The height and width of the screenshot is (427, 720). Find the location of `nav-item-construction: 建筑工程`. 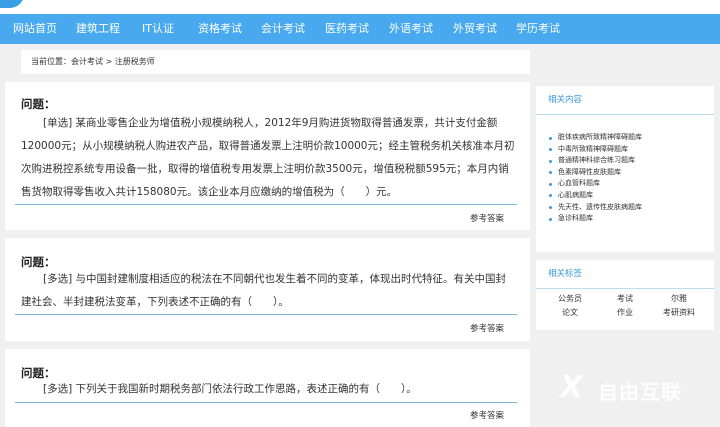

nav-item-construction: 建筑工程 is located at coordinates (98, 29).